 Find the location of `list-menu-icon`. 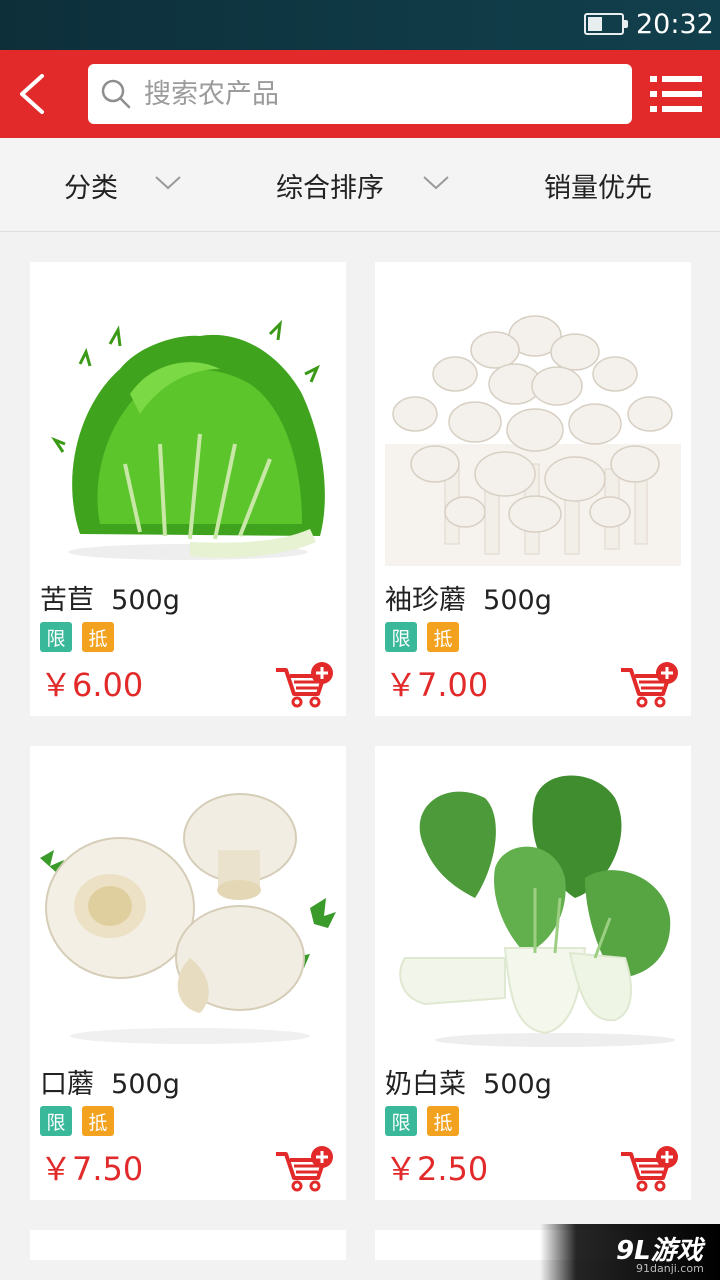

list-menu-icon is located at coordinates (676, 94).